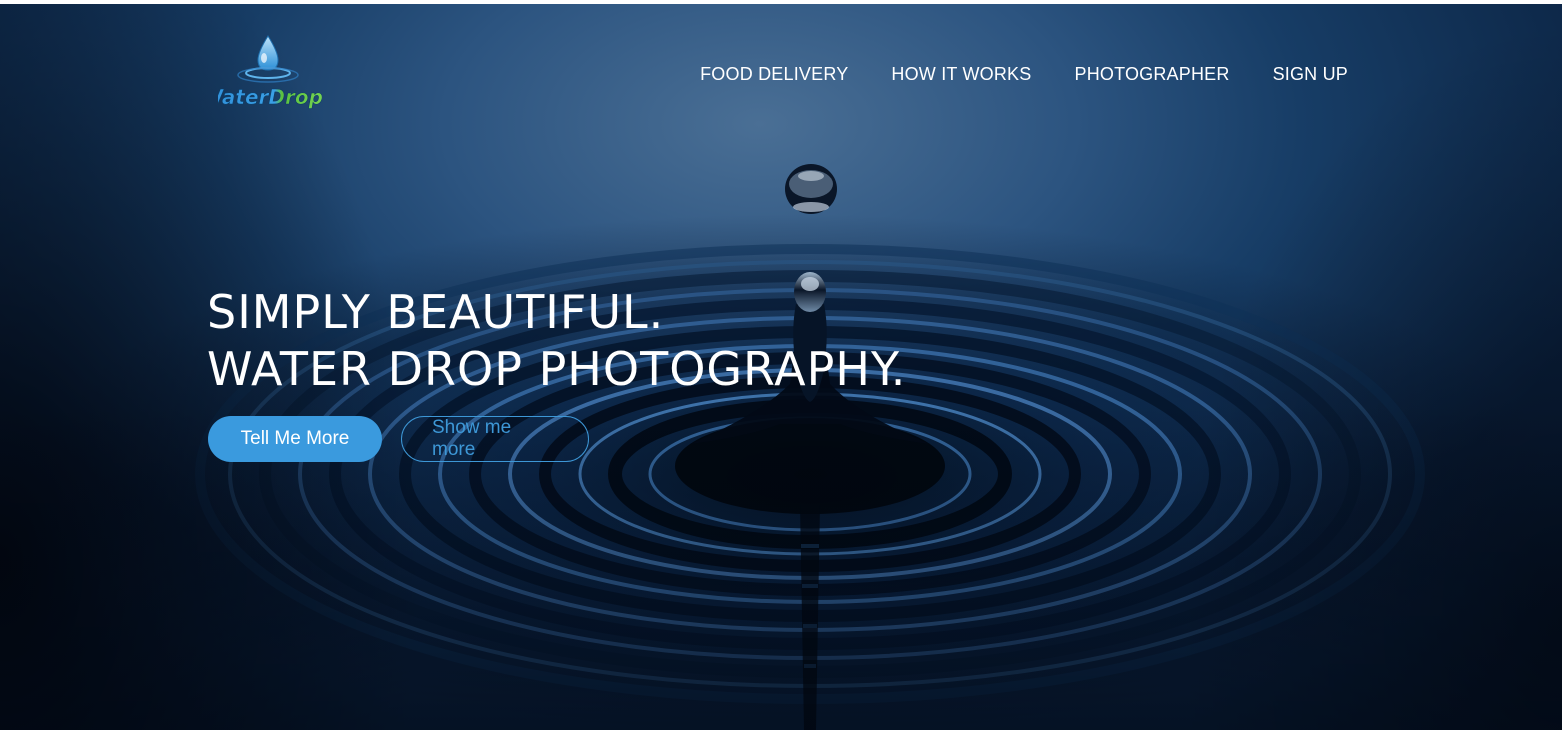 The width and height of the screenshot is (1562, 732). I want to click on brand-logo: WaterDrops, so click(270, 74).